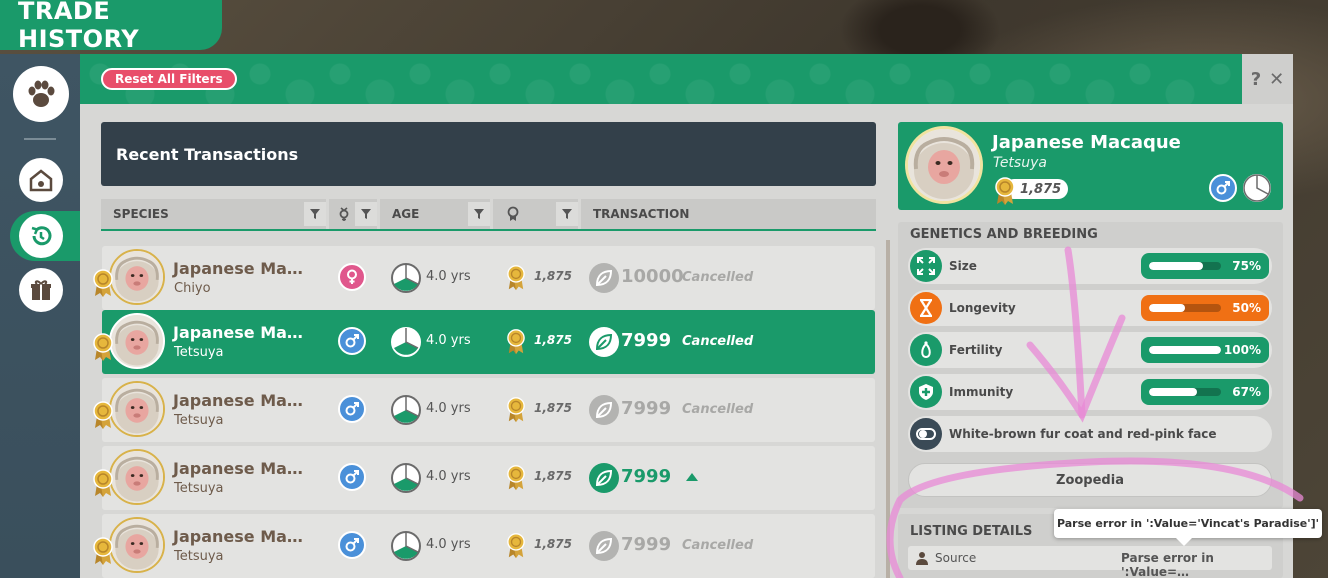 The height and width of the screenshot is (578, 1328). What do you see at coordinates (888, 409) in the screenshot?
I see `scrollbar` at bounding box center [888, 409].